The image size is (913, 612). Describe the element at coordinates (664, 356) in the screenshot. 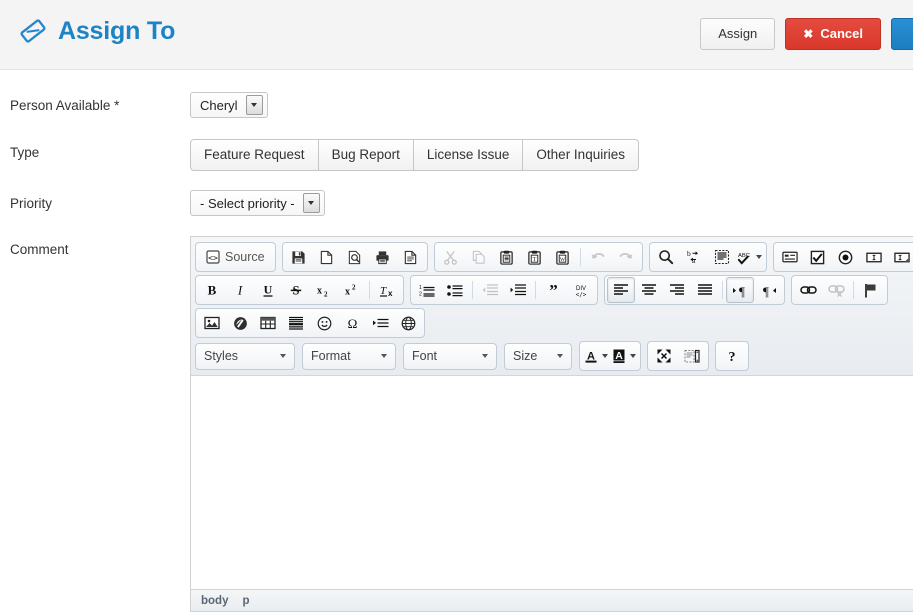

I see `maximize-button` at that location.